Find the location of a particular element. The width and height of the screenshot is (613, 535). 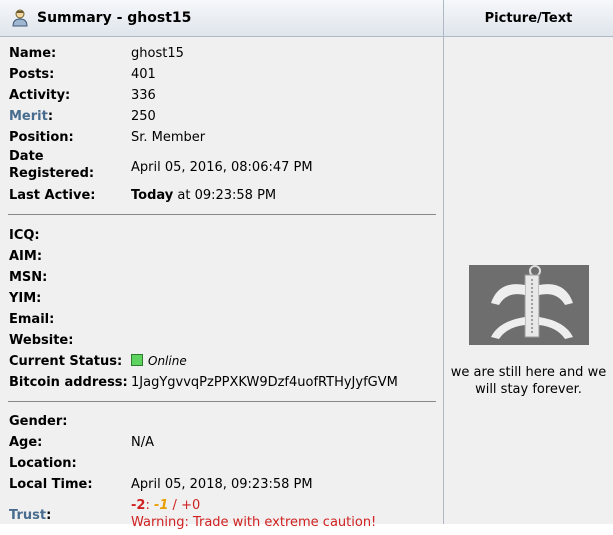

email-label: Email: is located at coordinates (32, 319).